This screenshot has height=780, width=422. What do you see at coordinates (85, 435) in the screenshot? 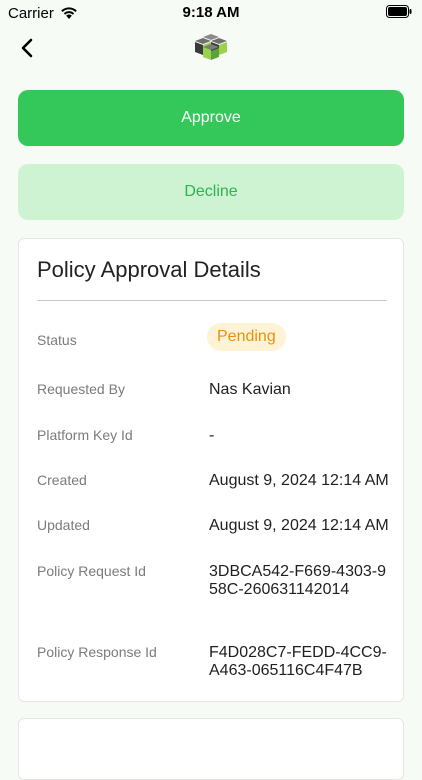
I see `detail-label: Platform Key Id` at bounding box center [85, 435].